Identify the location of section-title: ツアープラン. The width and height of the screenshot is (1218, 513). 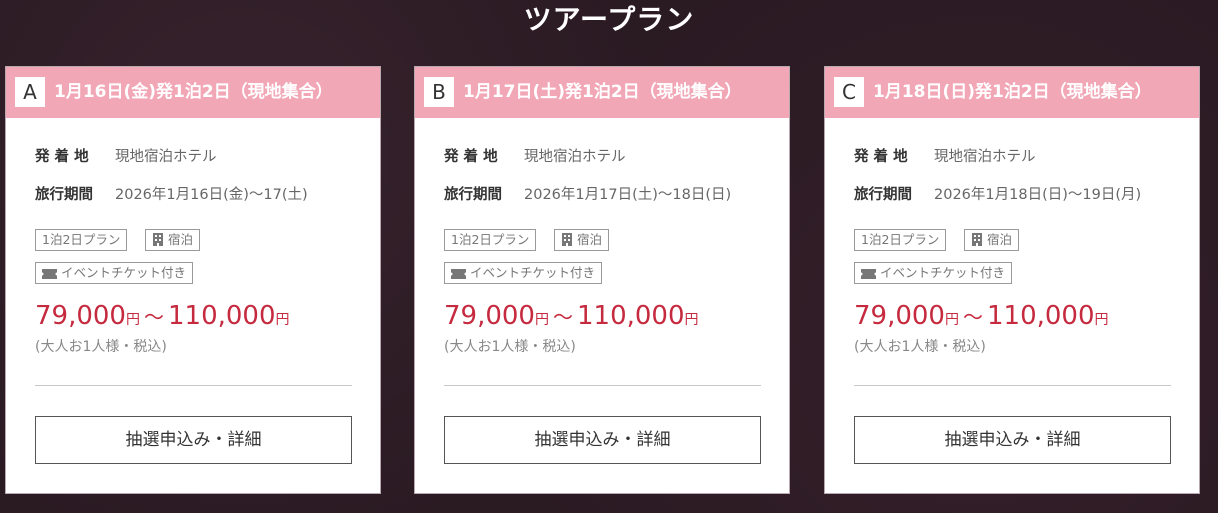
(609, 19).